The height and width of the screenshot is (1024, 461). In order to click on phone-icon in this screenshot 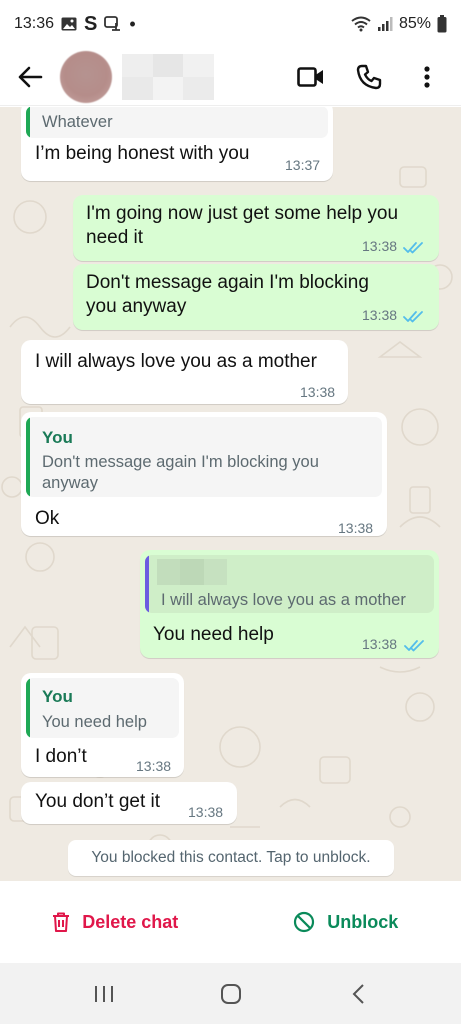, I will do `click(369, 76)`.